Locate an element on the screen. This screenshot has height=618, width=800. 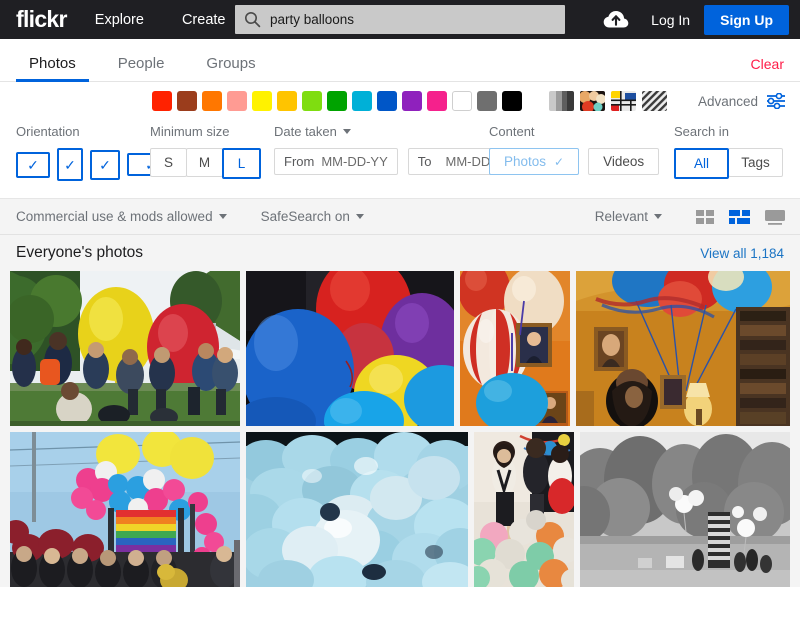
size-large-button: L is located at coordinates (241, 163).